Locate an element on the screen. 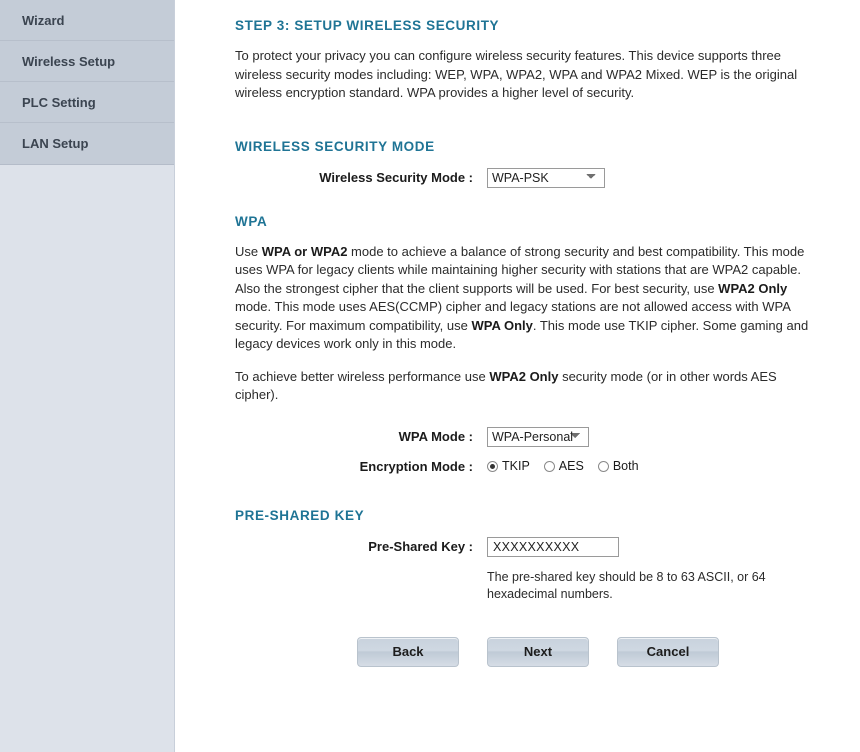 This screenshot has height=752, width=860. sidebar-item-wireless-setup: Wireless Setup is located at coordinates (87, 61).